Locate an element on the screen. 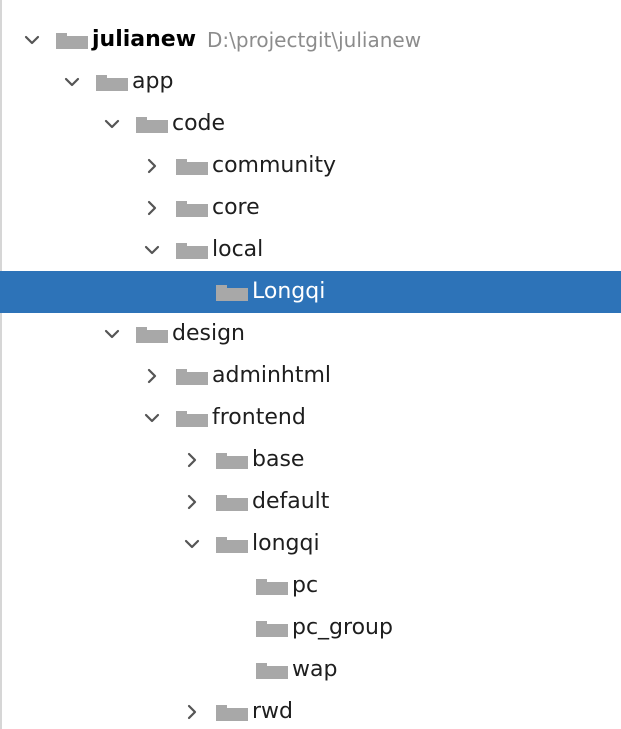 The width and height of the screenshot is (621, 729). tree-node-longqi-local: Longqi is located at coordinates (310, 292).